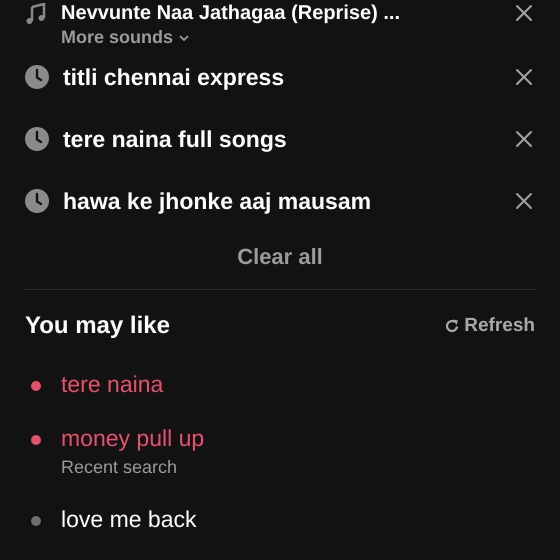 This screenshot has height=560, width=560. What do you see at coordinates (281, 77) in the screenshot?
I see `search-history-item: titli chennai express` at bounding box center [281, 77].